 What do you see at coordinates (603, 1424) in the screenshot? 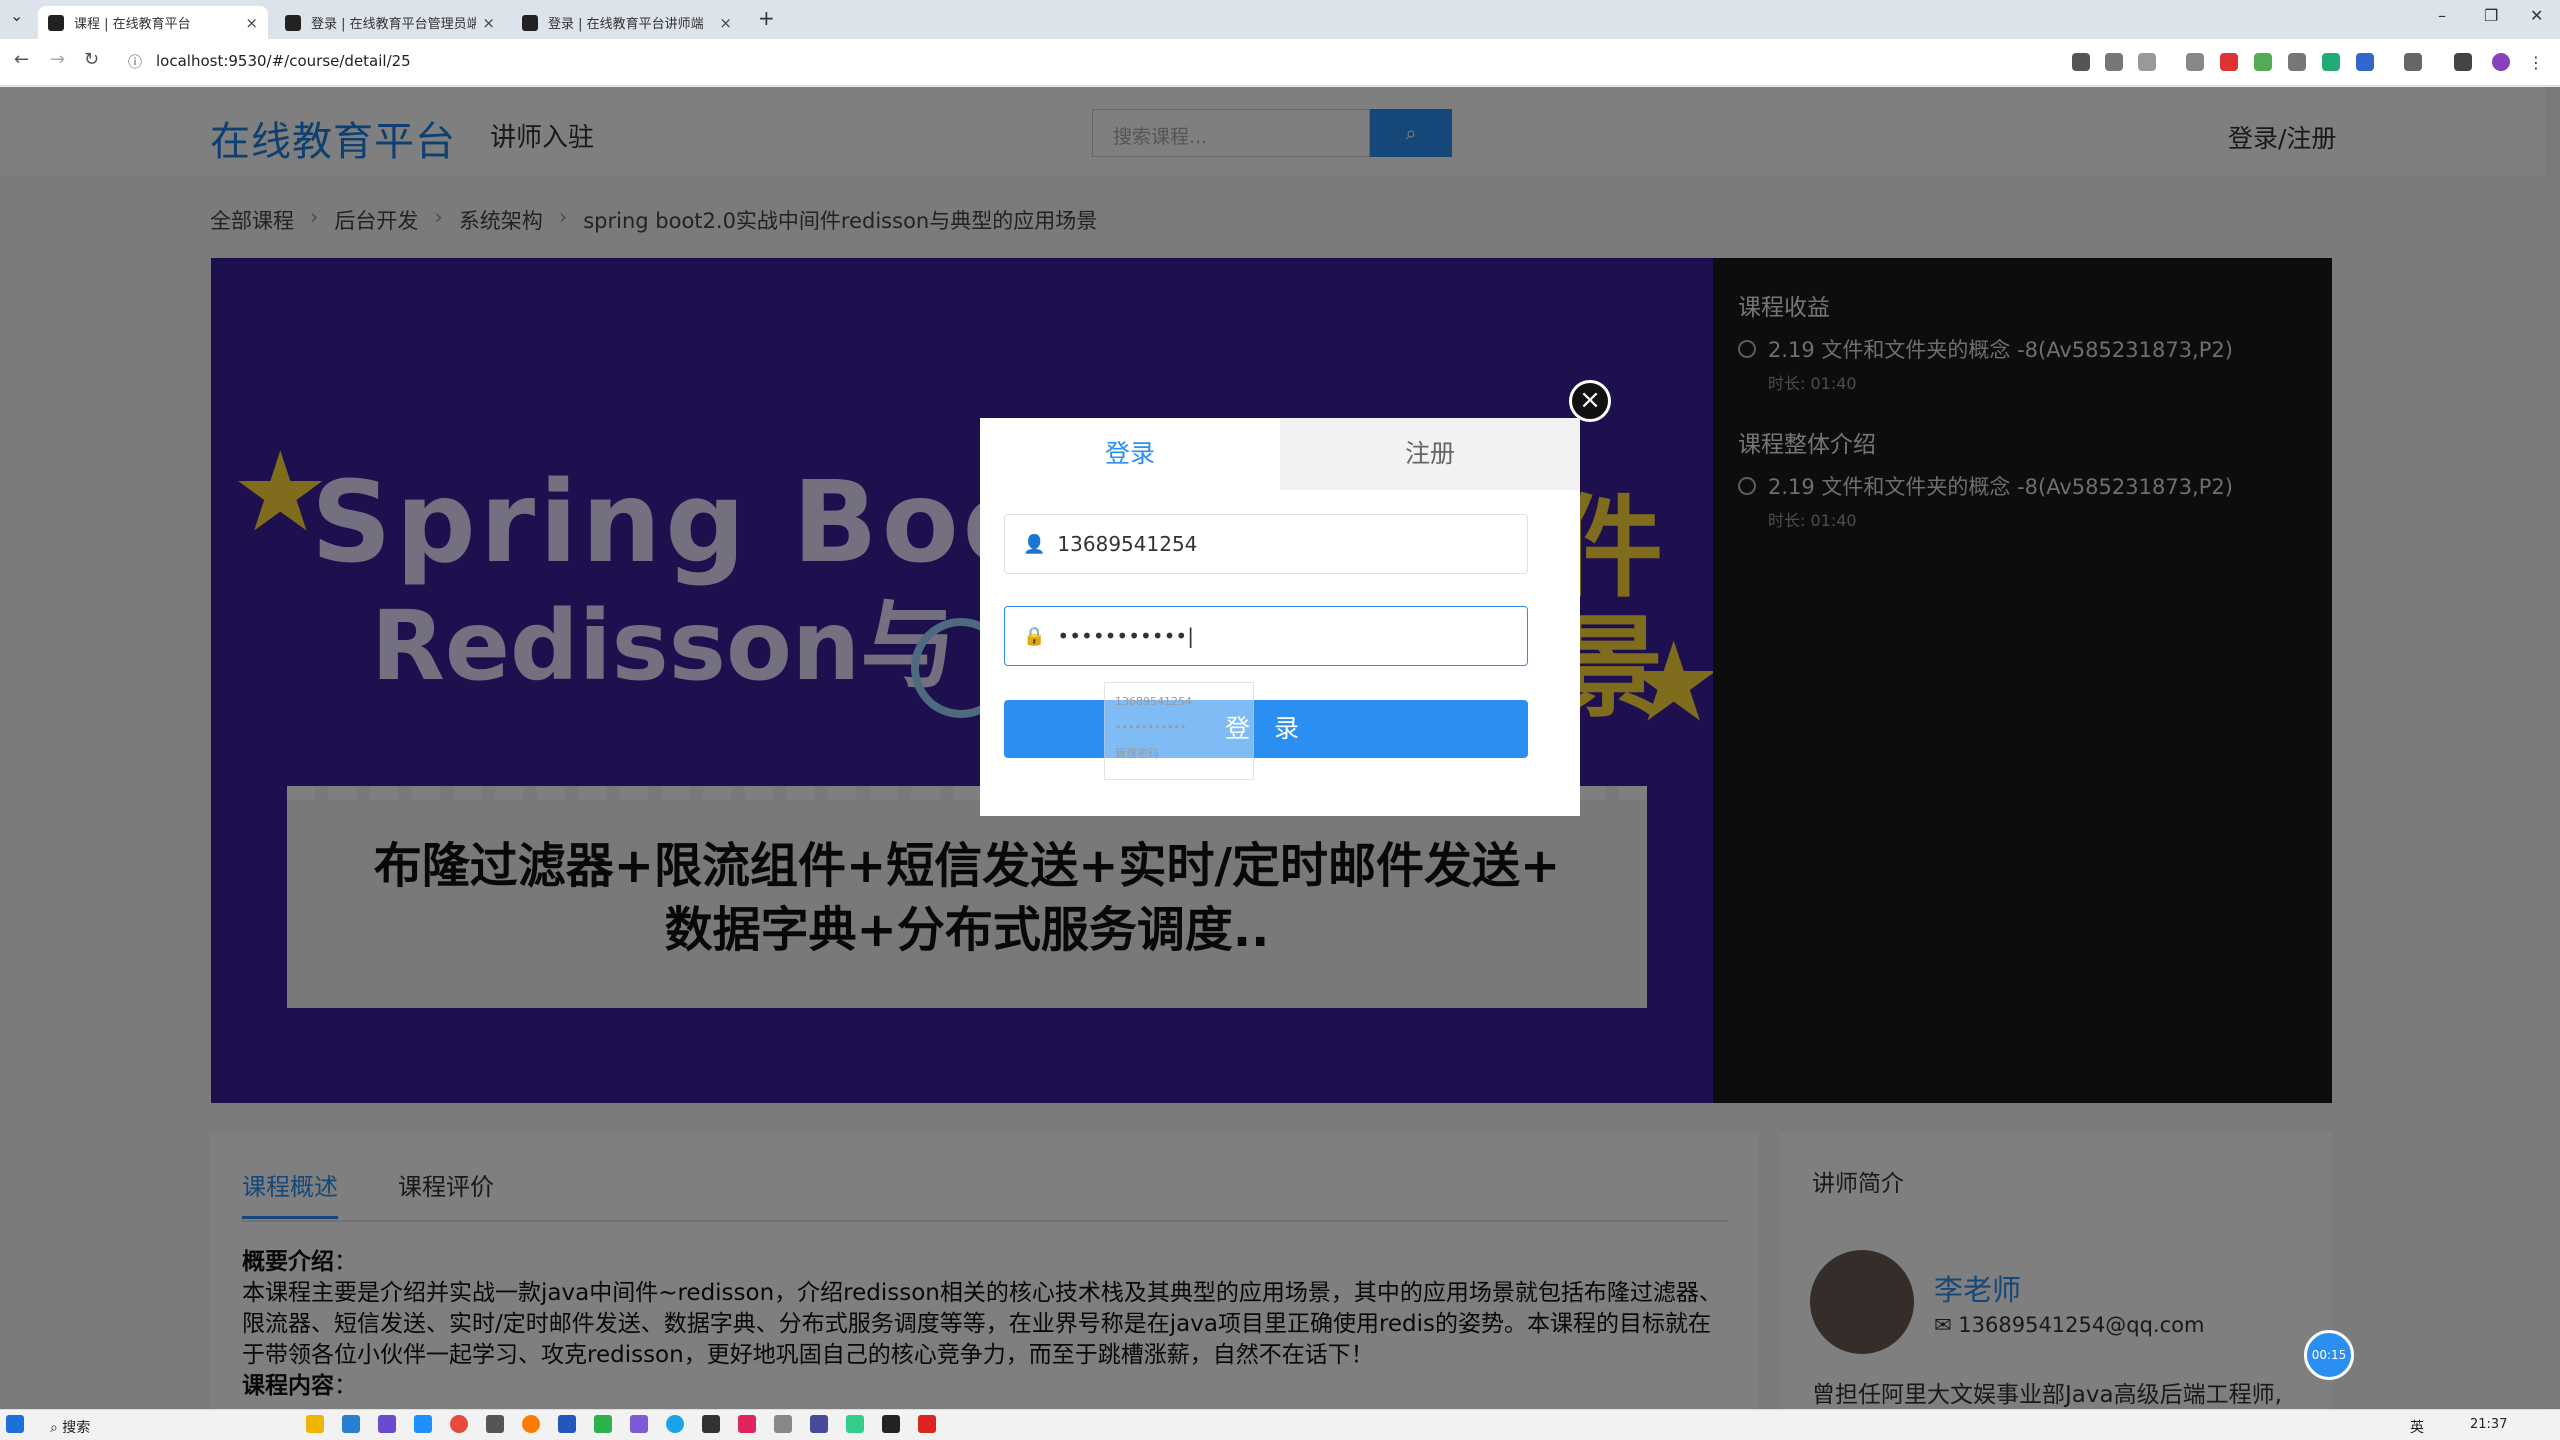
I see `wechat-icon` at bounding box center [603, 1424].